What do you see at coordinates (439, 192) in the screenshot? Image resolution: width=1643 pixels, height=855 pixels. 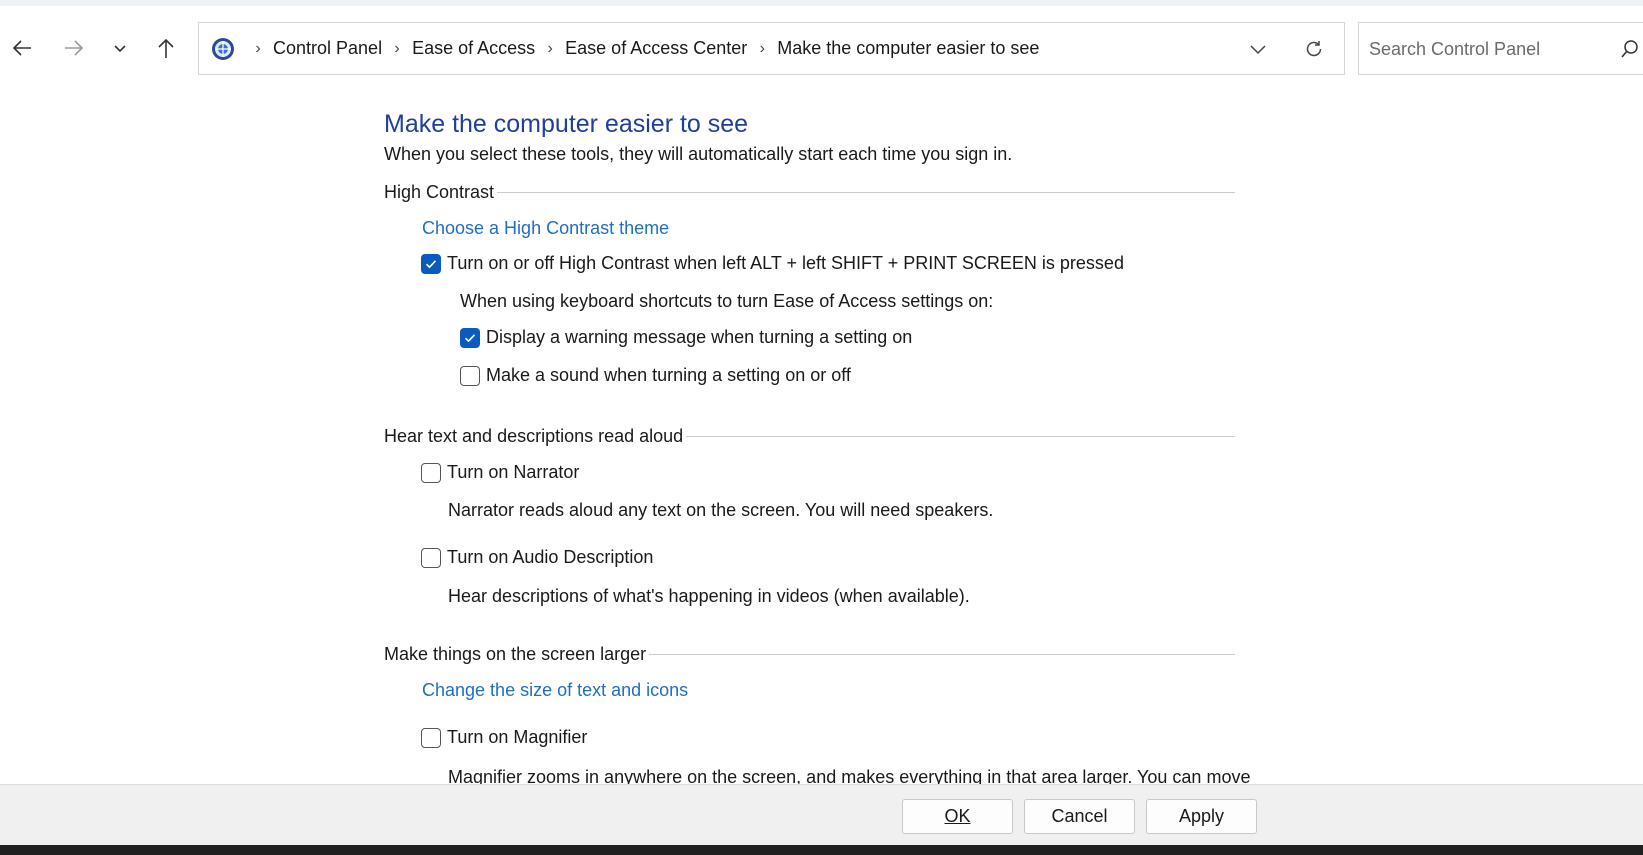 I see `section-heading: High Contrast` at bounding box center [439, 192].